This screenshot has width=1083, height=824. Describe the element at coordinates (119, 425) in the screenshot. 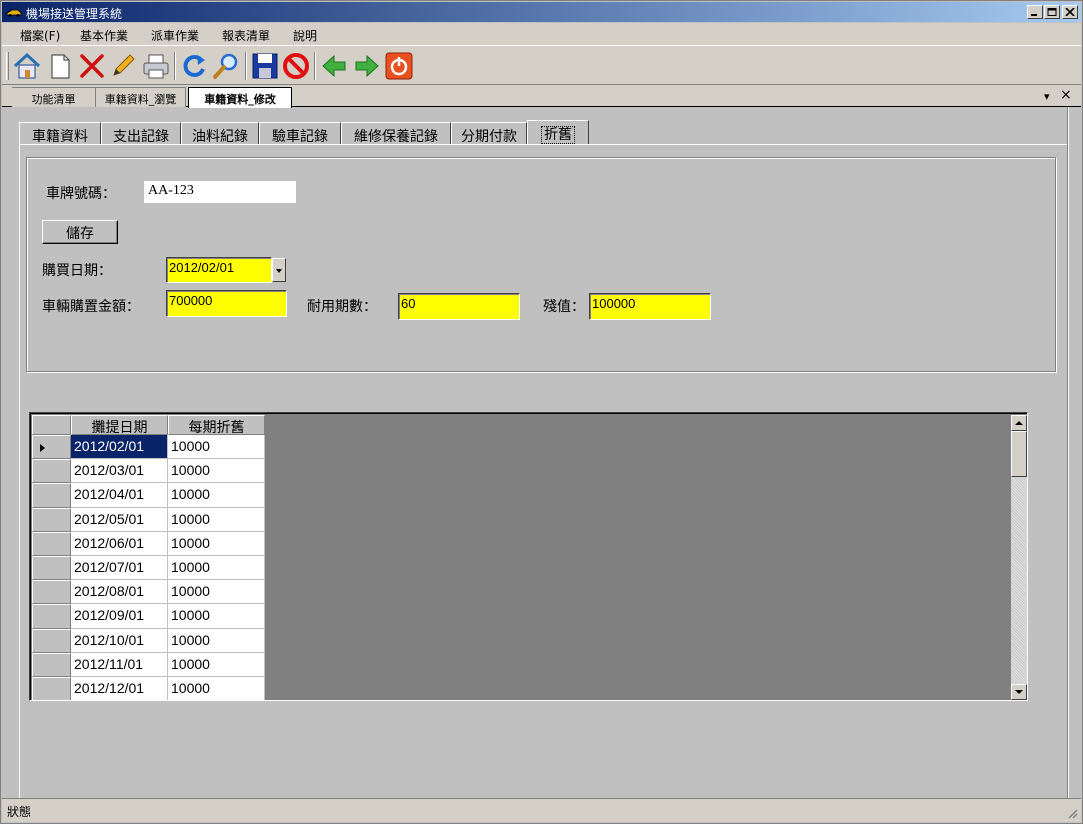

I see `column-header-amortization-date: 攤提日期` at that location.